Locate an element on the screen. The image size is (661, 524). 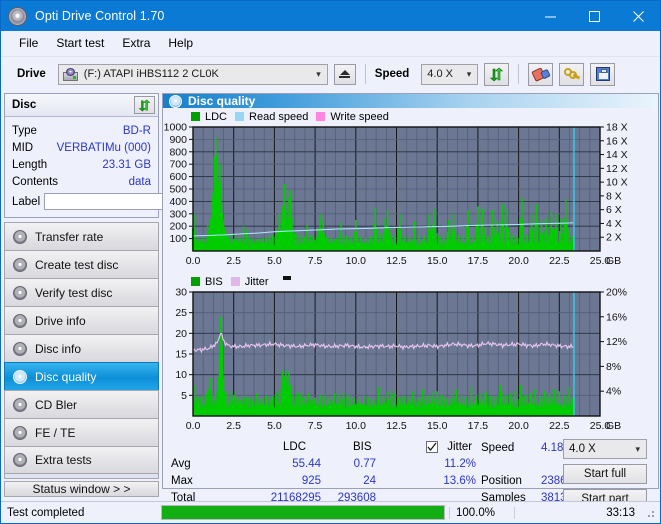
ldc-legend: LDC Read speed Write speed is located at coordinates (410, 116).